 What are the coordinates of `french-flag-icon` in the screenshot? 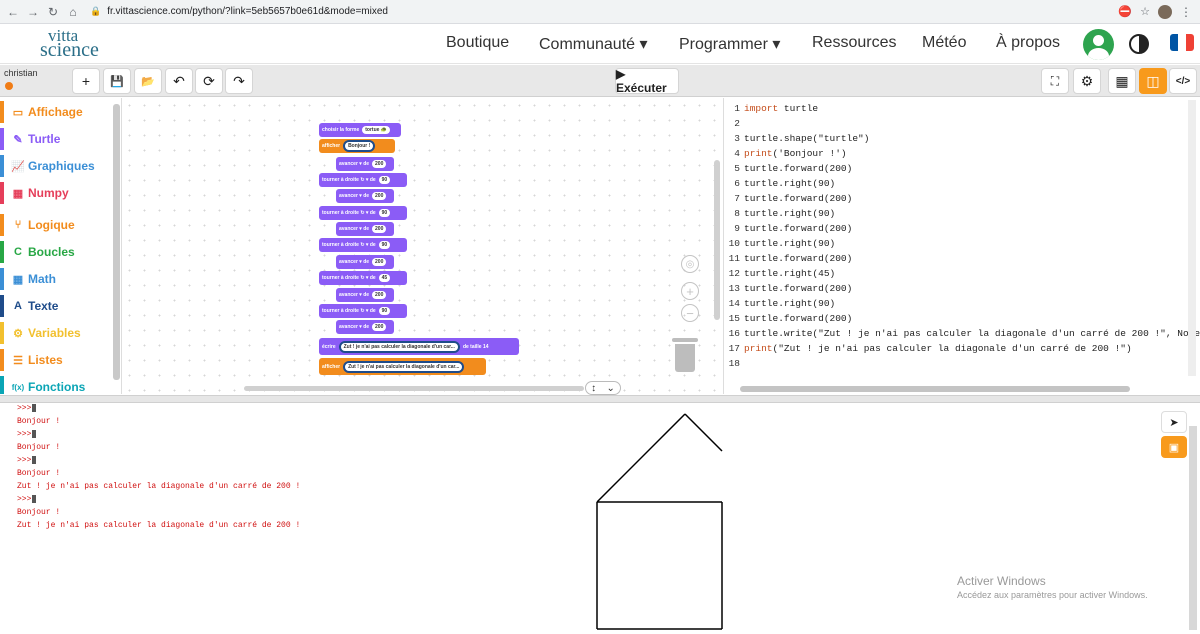 It's located at (1182, 42).